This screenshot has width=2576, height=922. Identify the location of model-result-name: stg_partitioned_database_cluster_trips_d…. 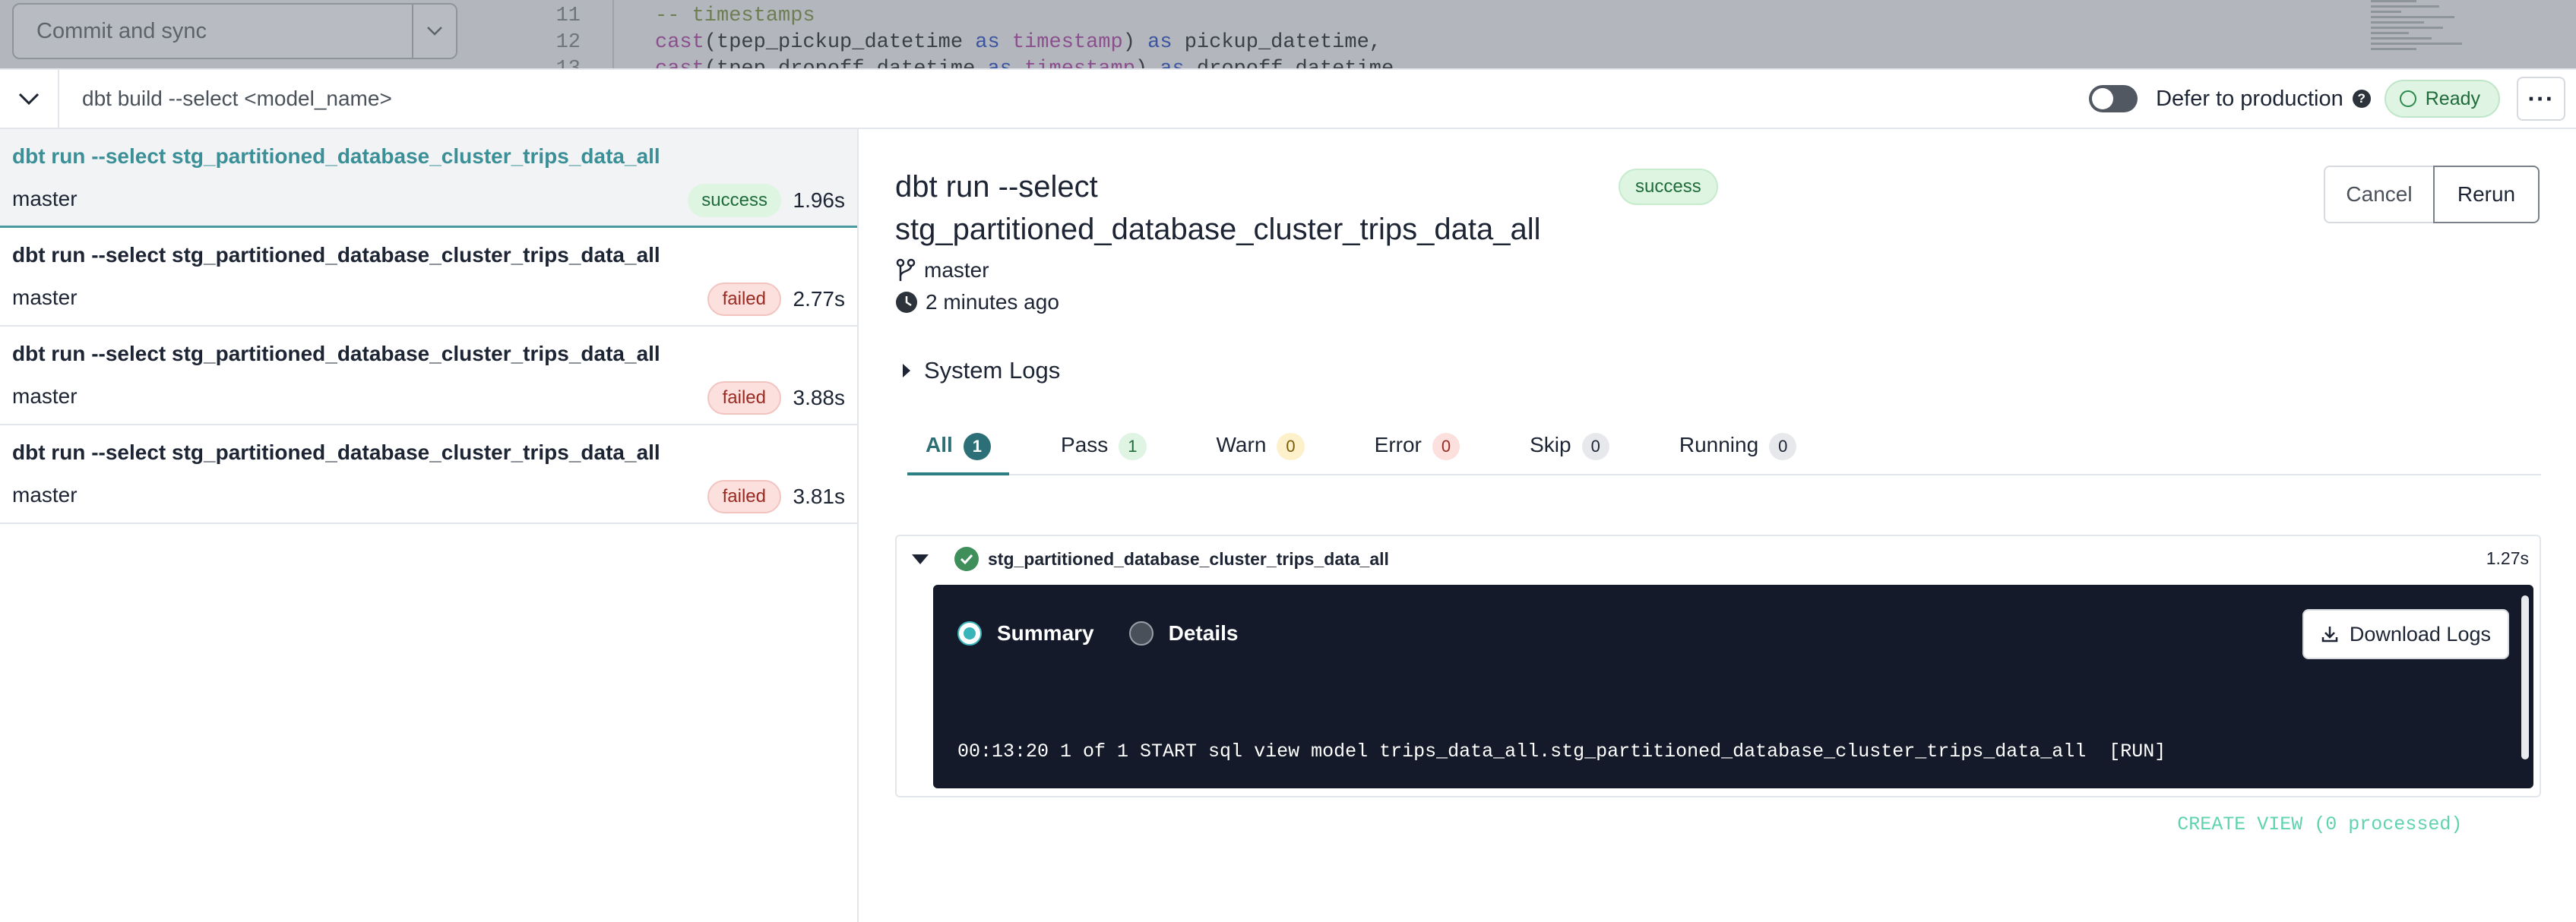
(1188, 558).